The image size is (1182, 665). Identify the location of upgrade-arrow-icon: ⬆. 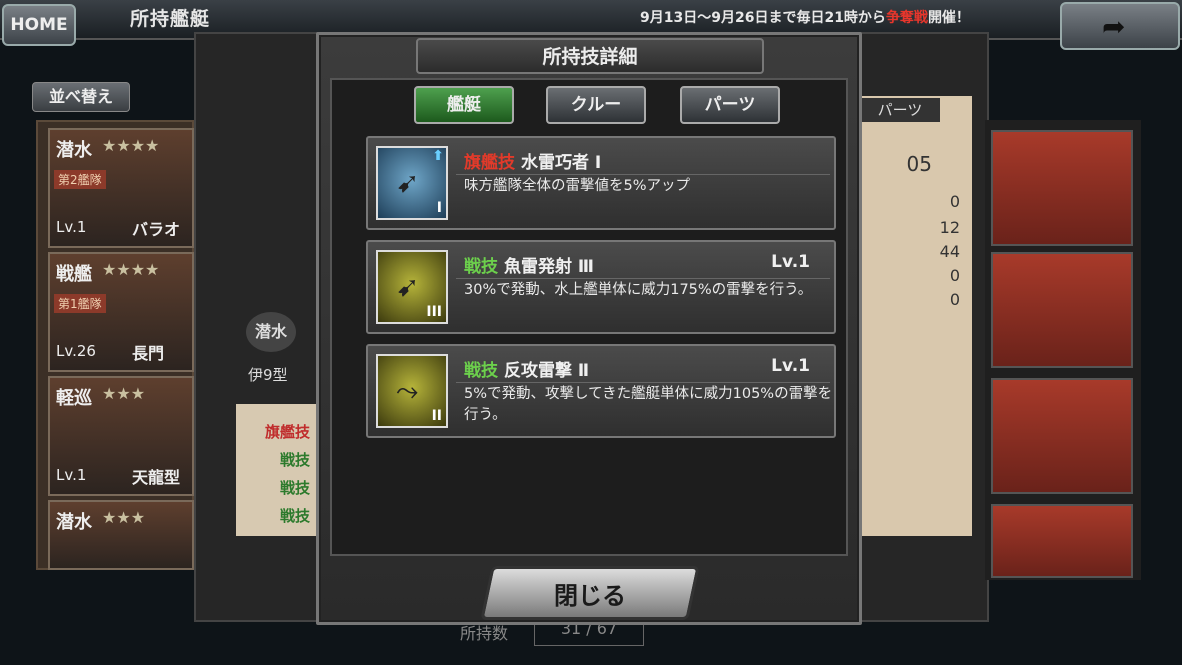
(438, 156).